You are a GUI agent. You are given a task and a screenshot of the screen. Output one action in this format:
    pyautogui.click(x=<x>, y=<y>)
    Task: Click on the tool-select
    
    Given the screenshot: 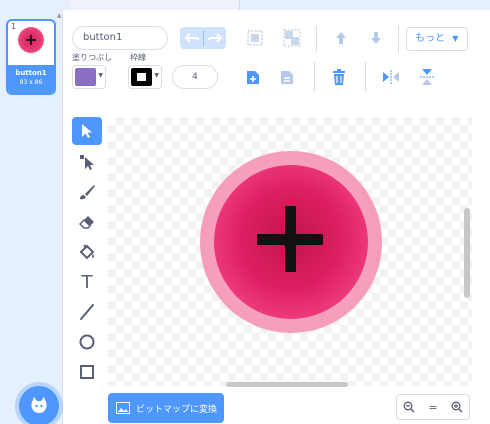 What is the action you would take?
    pyautogui.click(x=87, y=131)
    